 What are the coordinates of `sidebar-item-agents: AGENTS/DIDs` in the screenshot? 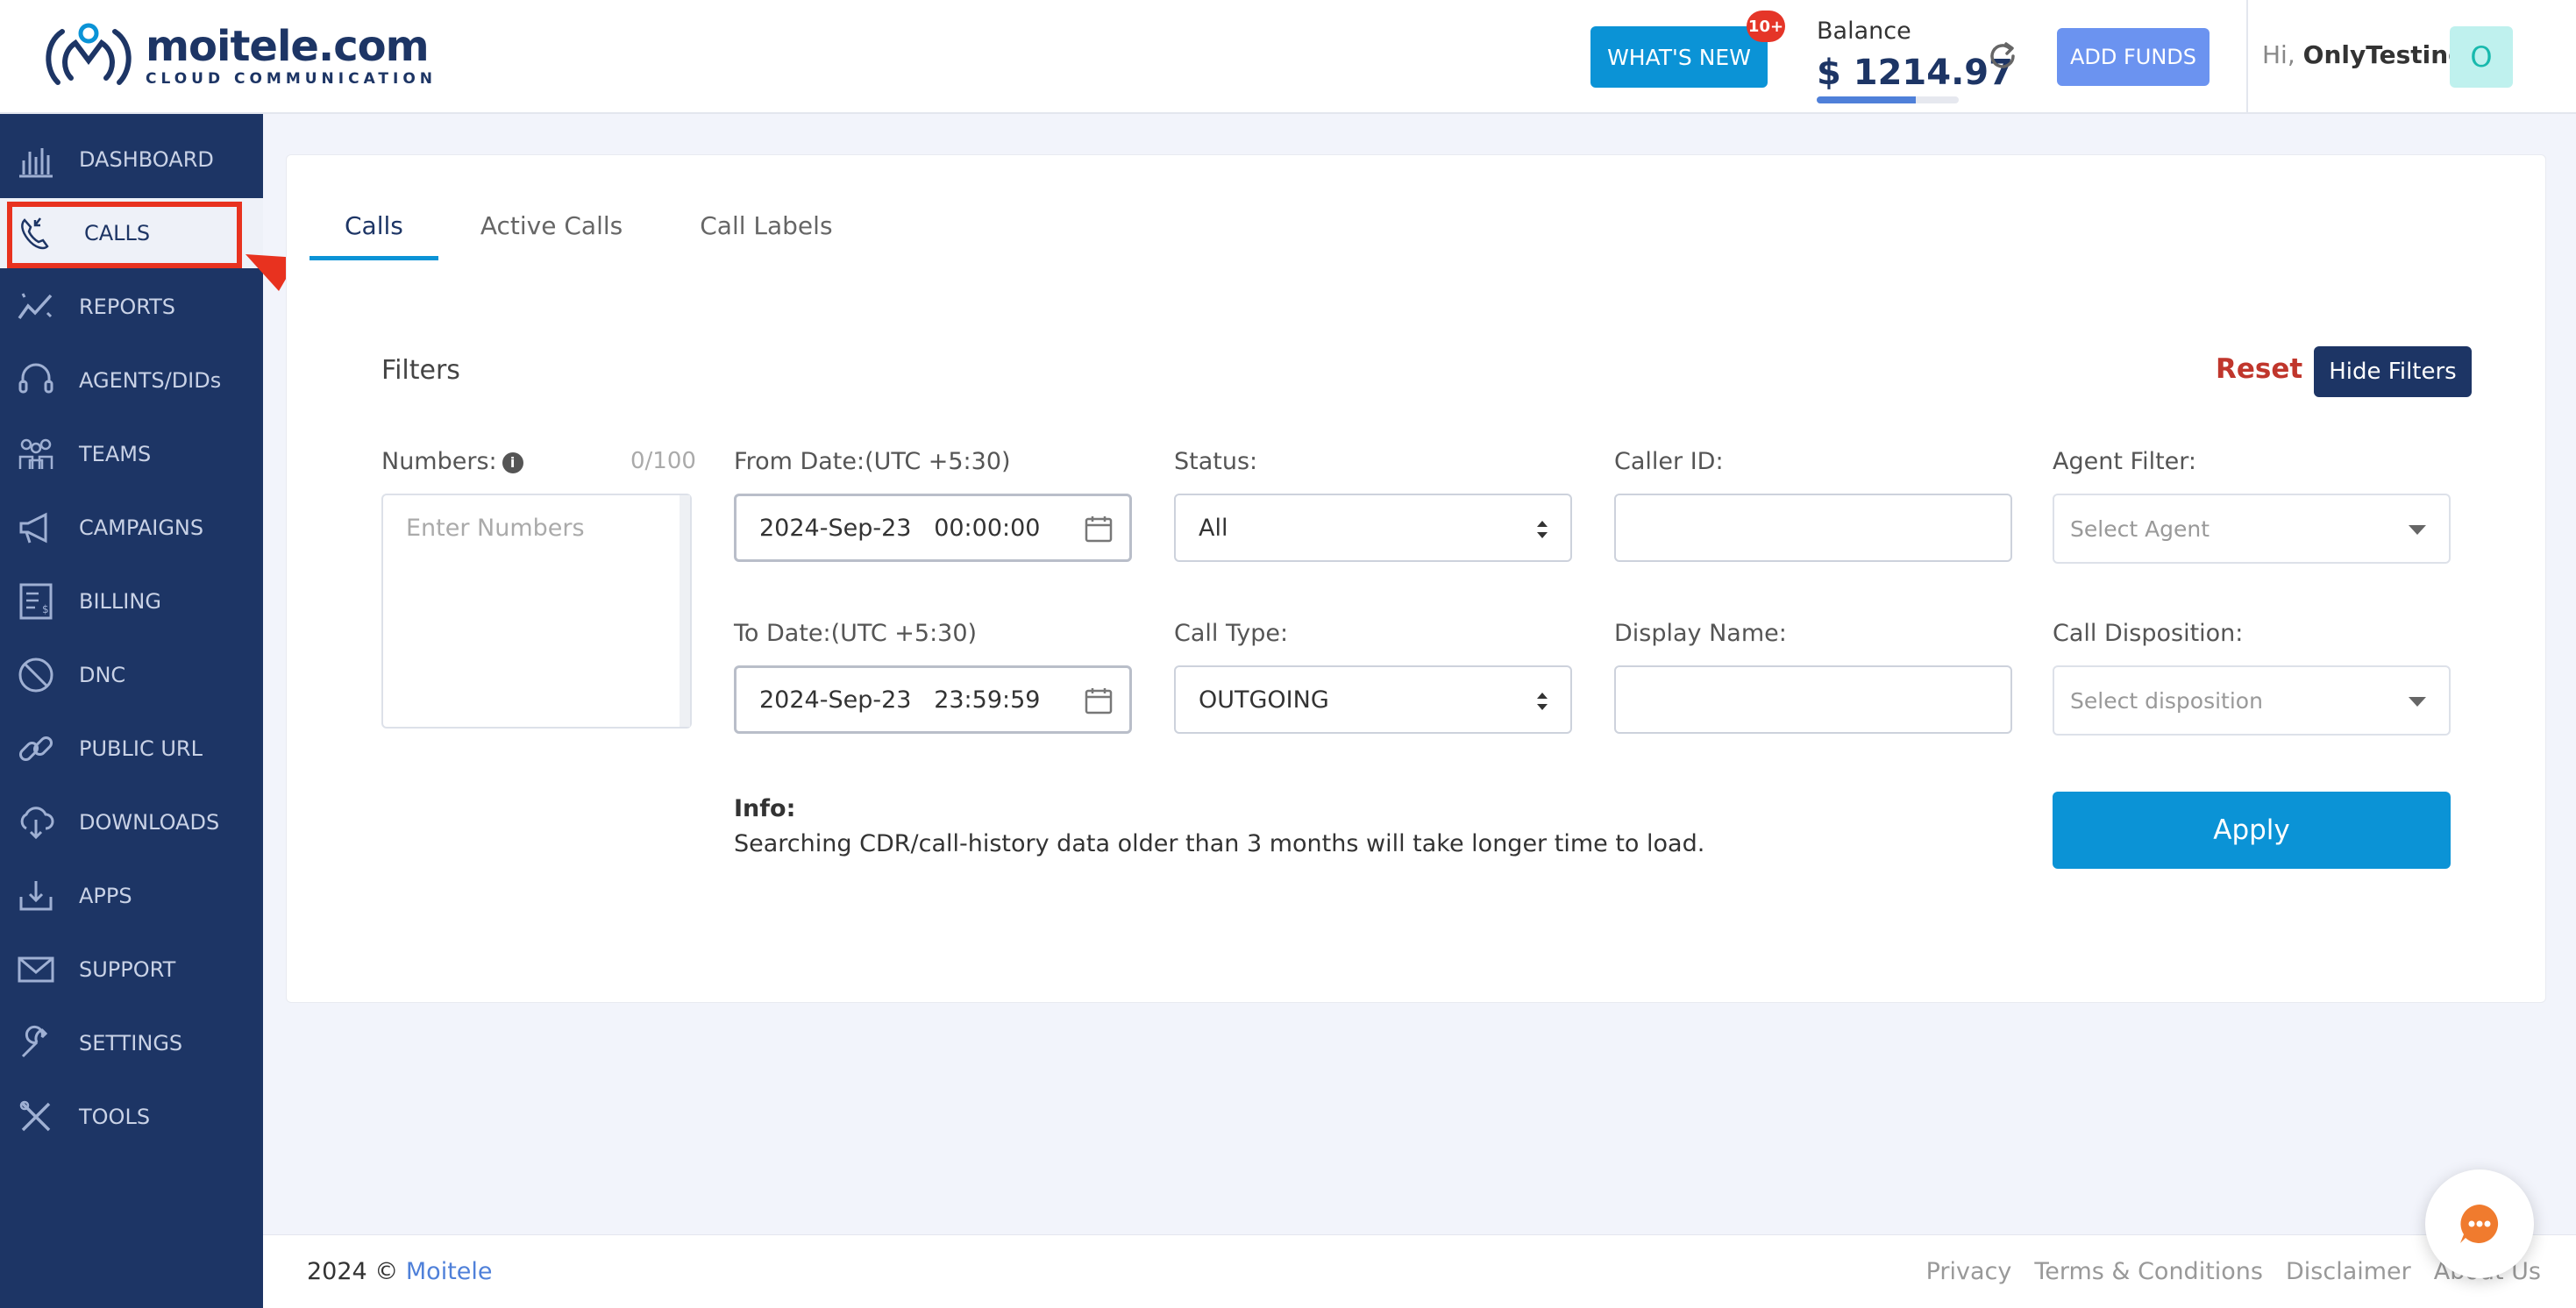 It's located at (131, 380).